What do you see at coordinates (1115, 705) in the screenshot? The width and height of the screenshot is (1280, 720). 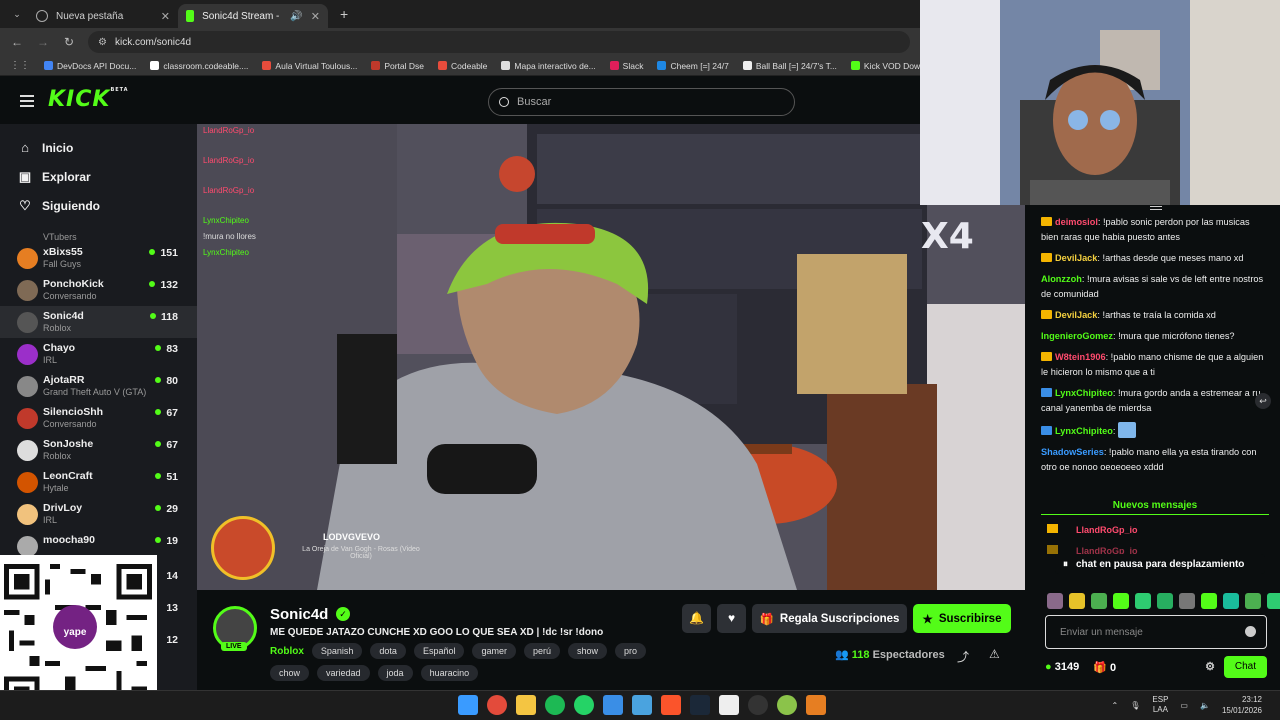 I see `chevron-up-icon: ⌃` at bounding box center [1115, 705].